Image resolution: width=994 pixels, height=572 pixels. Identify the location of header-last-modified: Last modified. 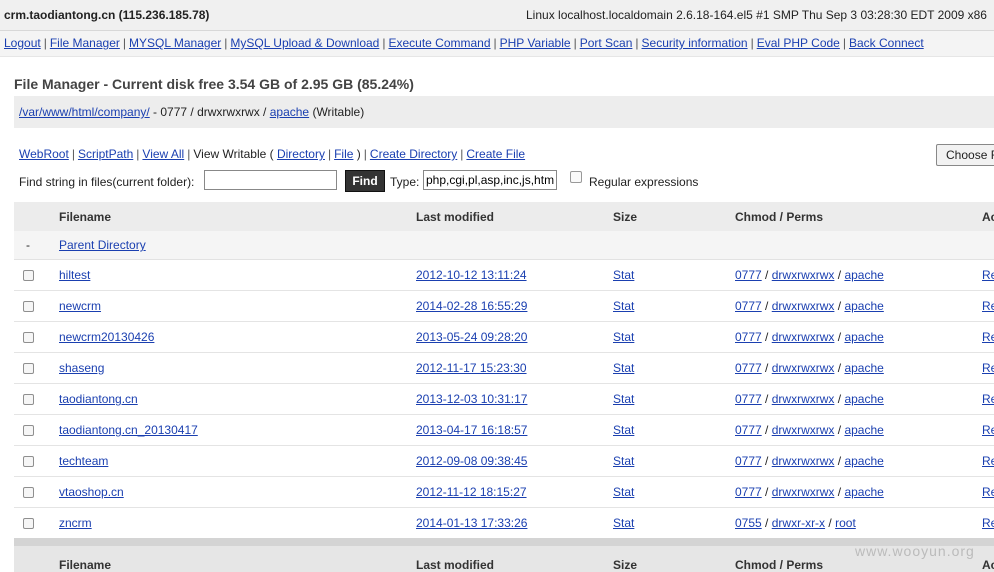
(514, 216).